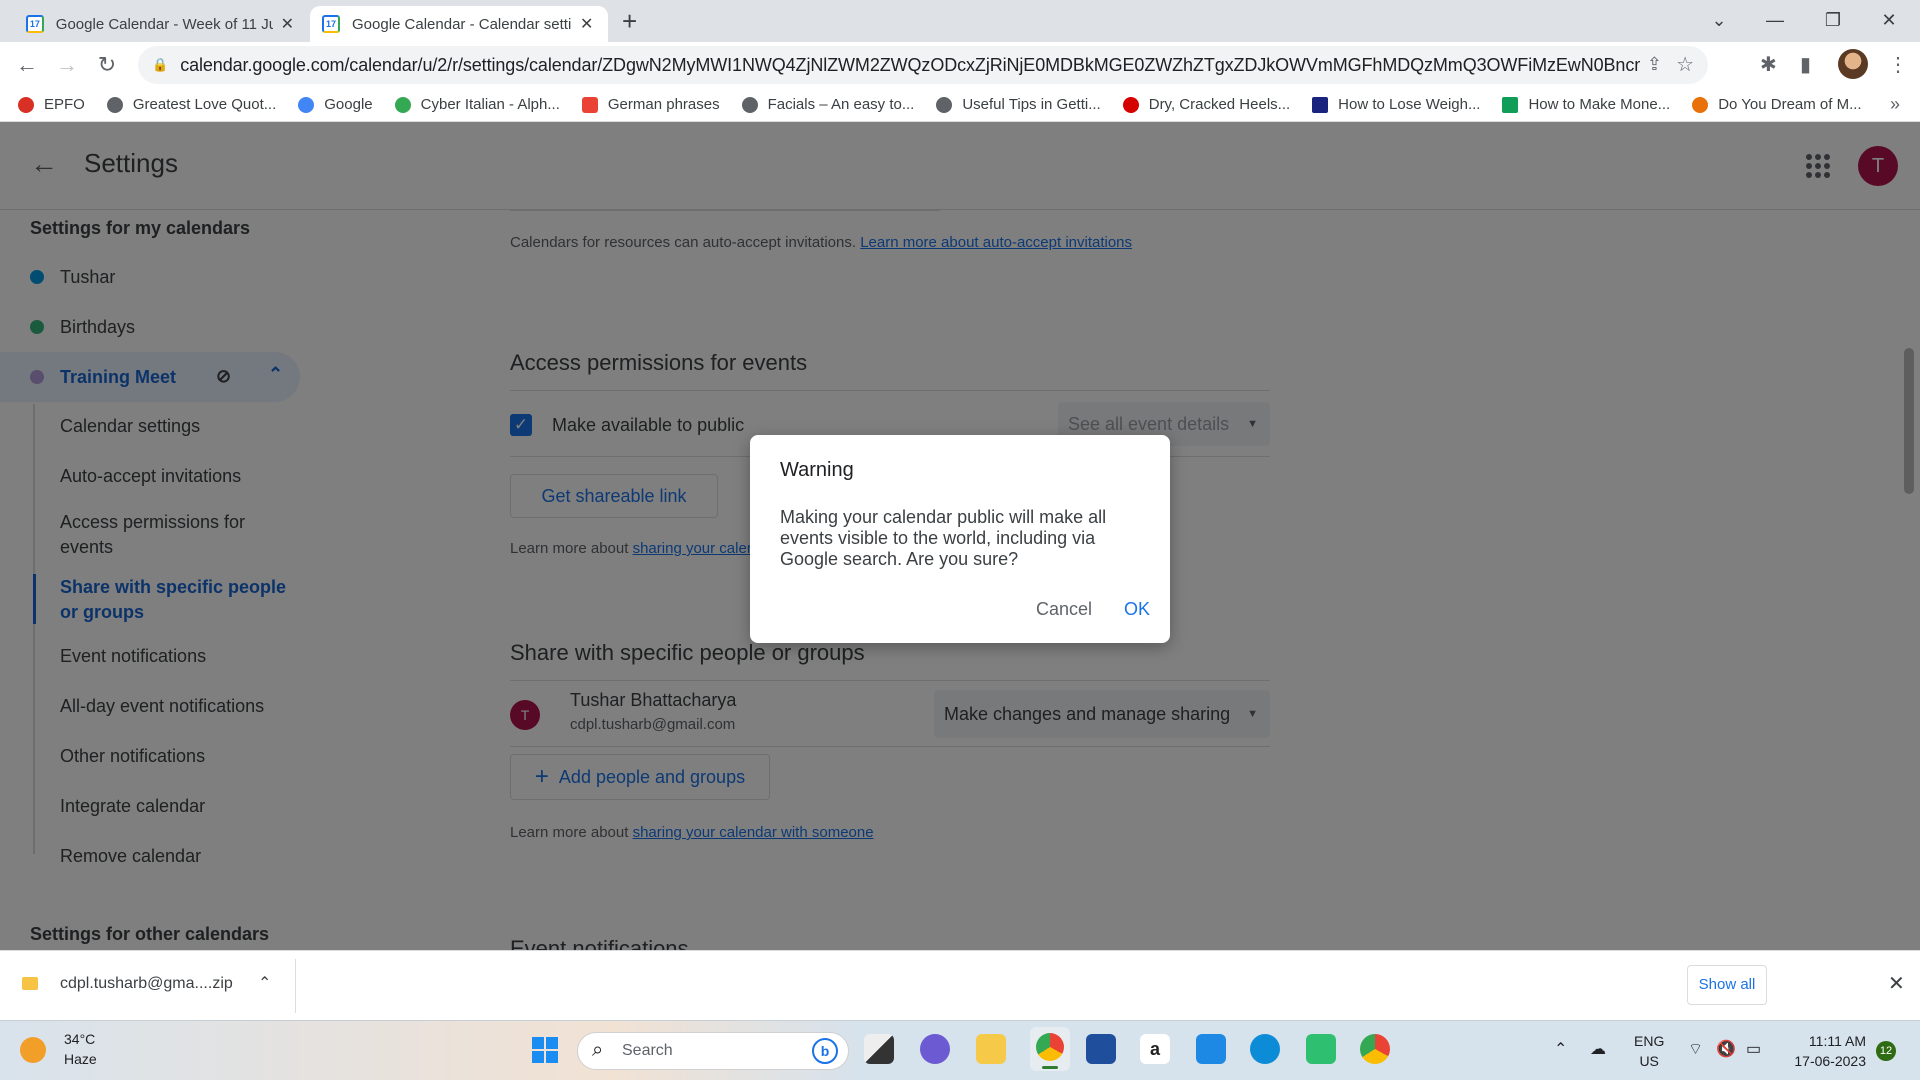  Describe the element at coordinates (1649, 1051) in the screenshot. I see `input-language: ENG US` at that location.